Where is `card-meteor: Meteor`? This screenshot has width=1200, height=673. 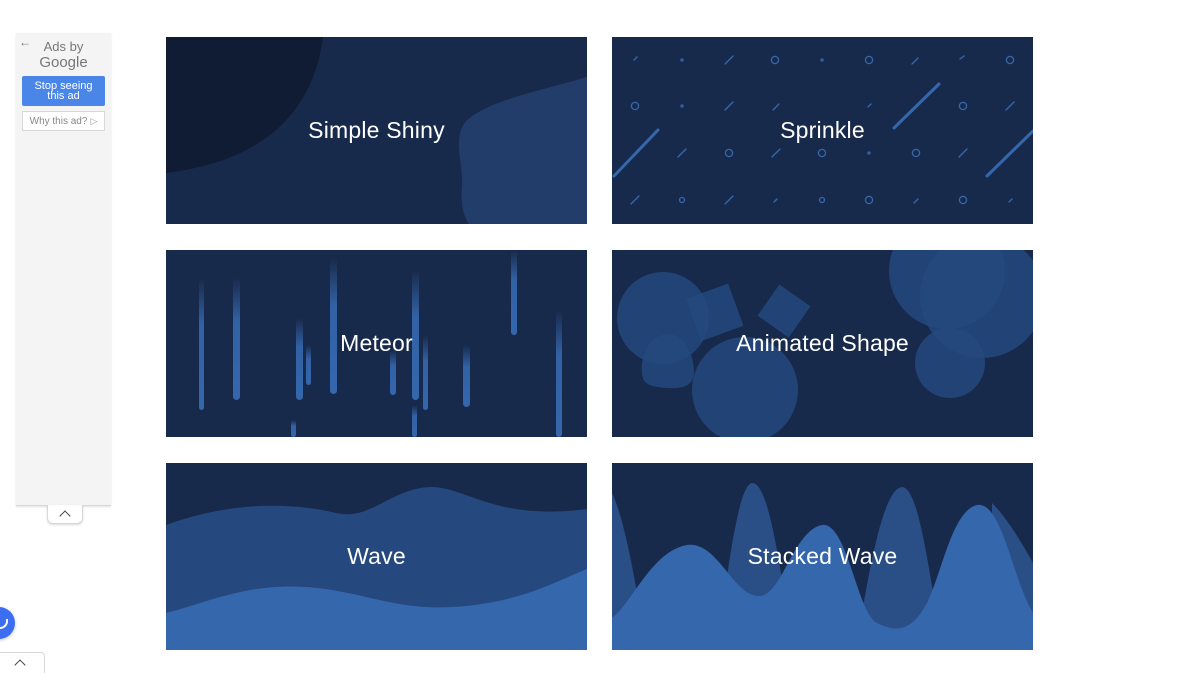
card-meteor: Meteor is located at coordinates (376, 343).